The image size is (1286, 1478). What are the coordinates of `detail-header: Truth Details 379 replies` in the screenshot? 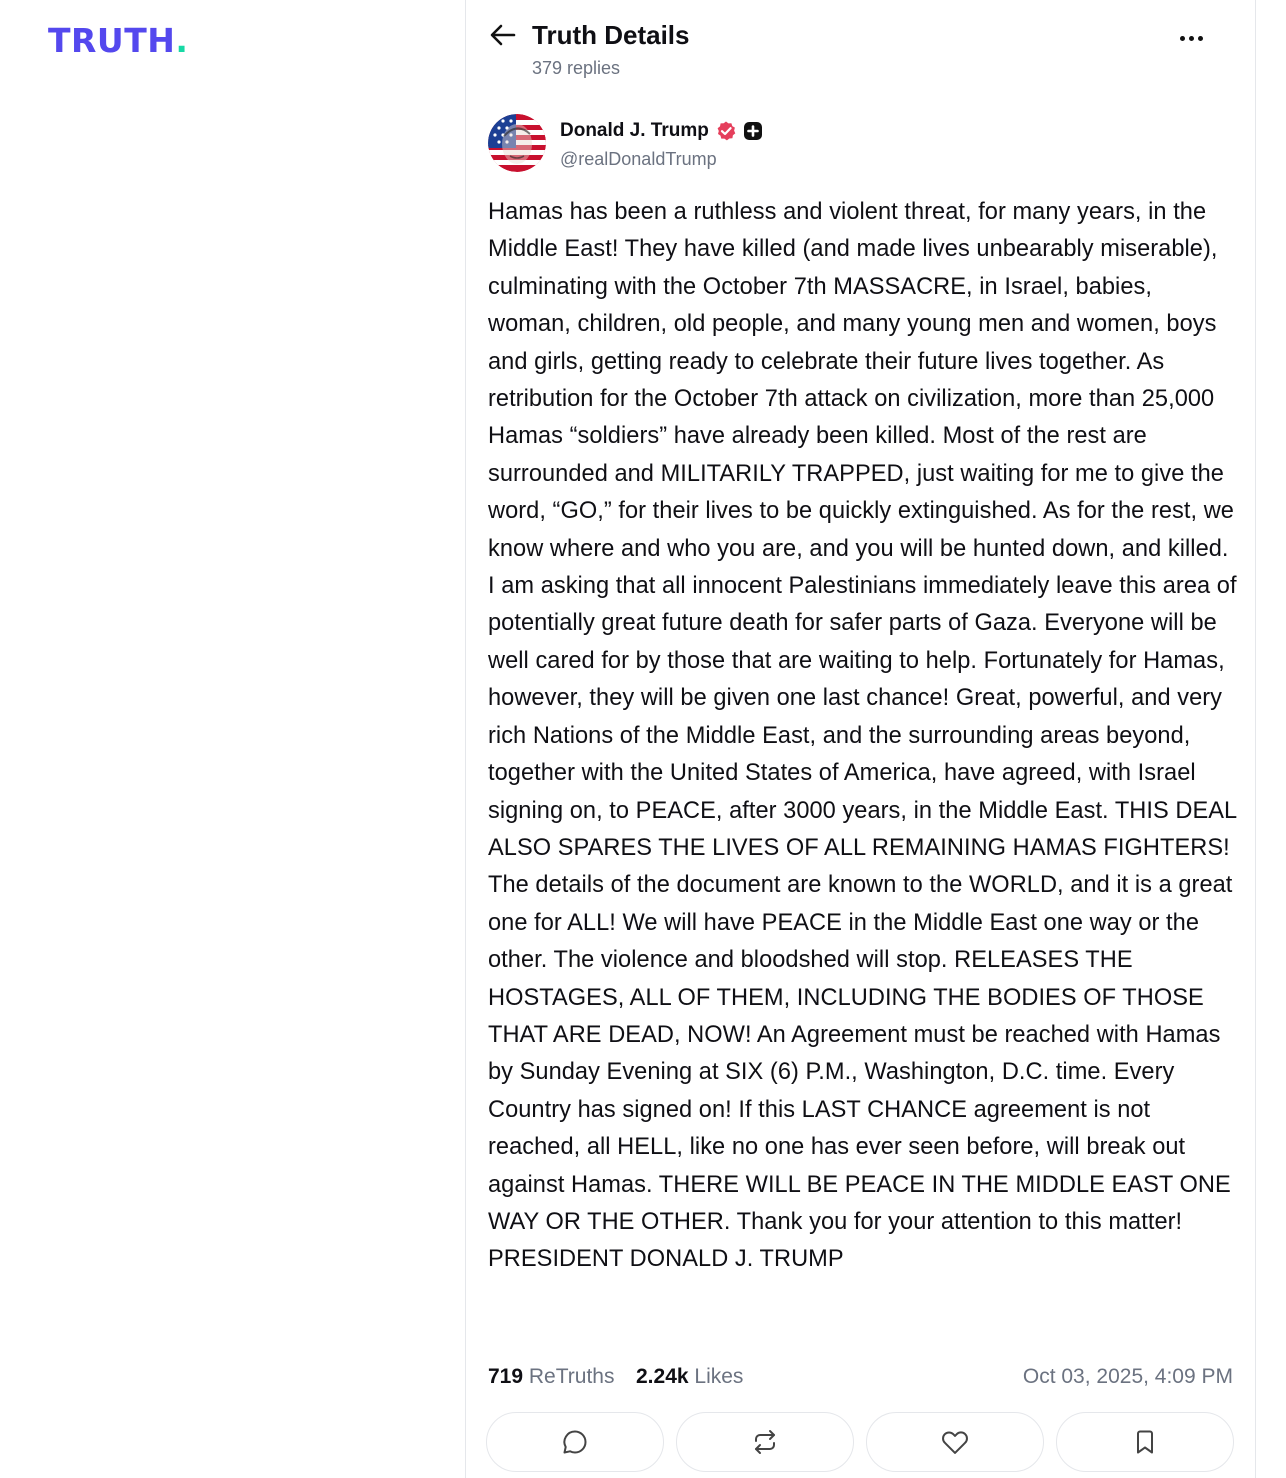 It's located at (860, 50).